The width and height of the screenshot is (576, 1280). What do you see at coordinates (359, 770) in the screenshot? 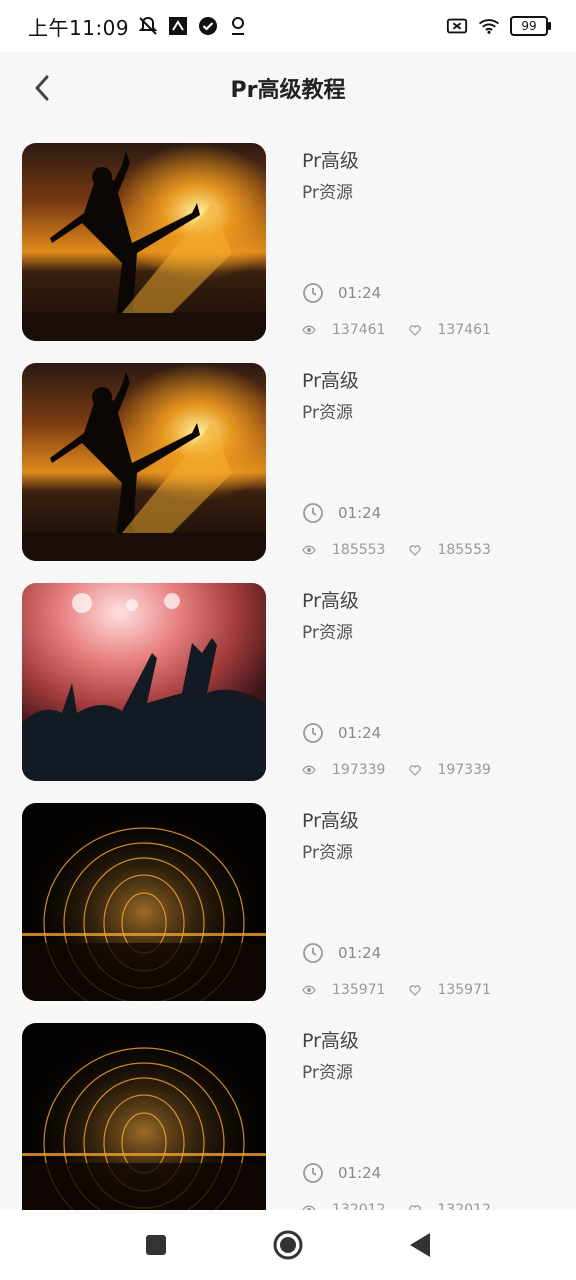
I see `views-count: 197339` at bounding box center [359, 770].